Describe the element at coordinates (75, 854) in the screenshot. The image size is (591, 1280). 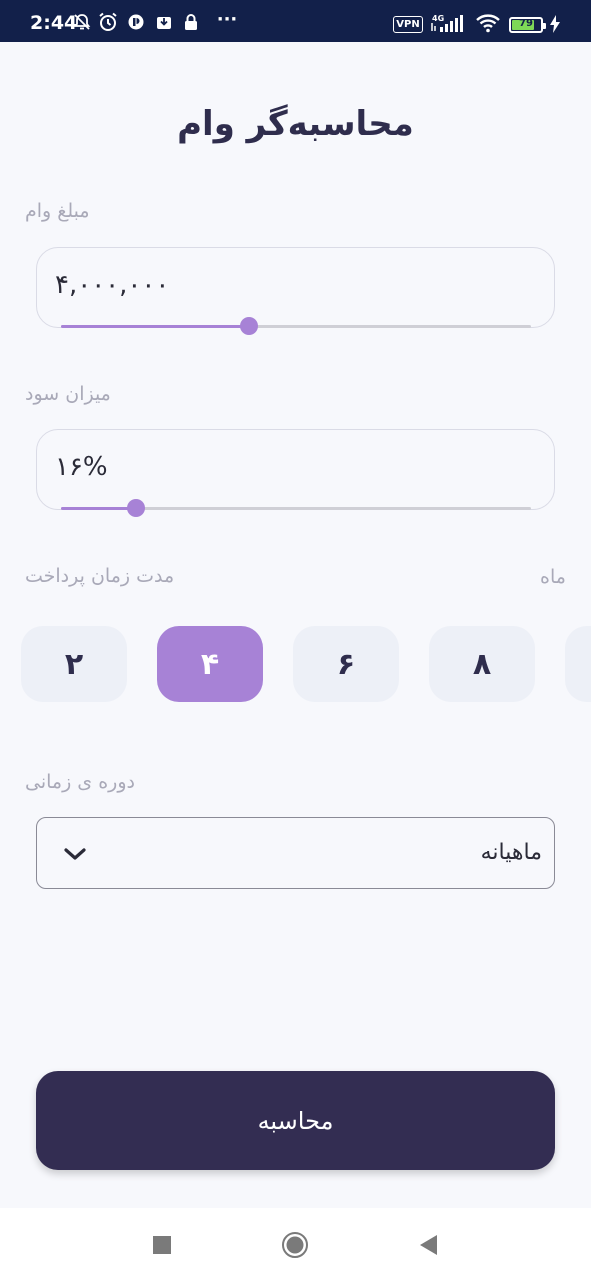
I see `chevron-down-icon` at that location.